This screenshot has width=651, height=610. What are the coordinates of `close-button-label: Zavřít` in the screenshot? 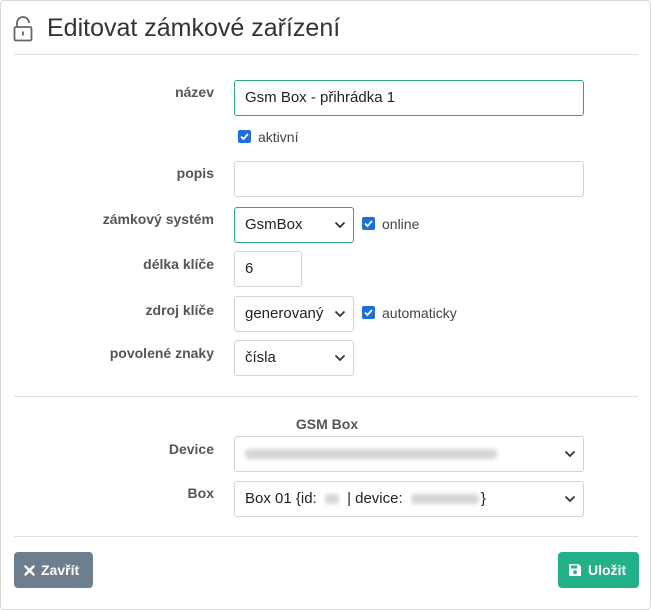 It's located at (60, 570).